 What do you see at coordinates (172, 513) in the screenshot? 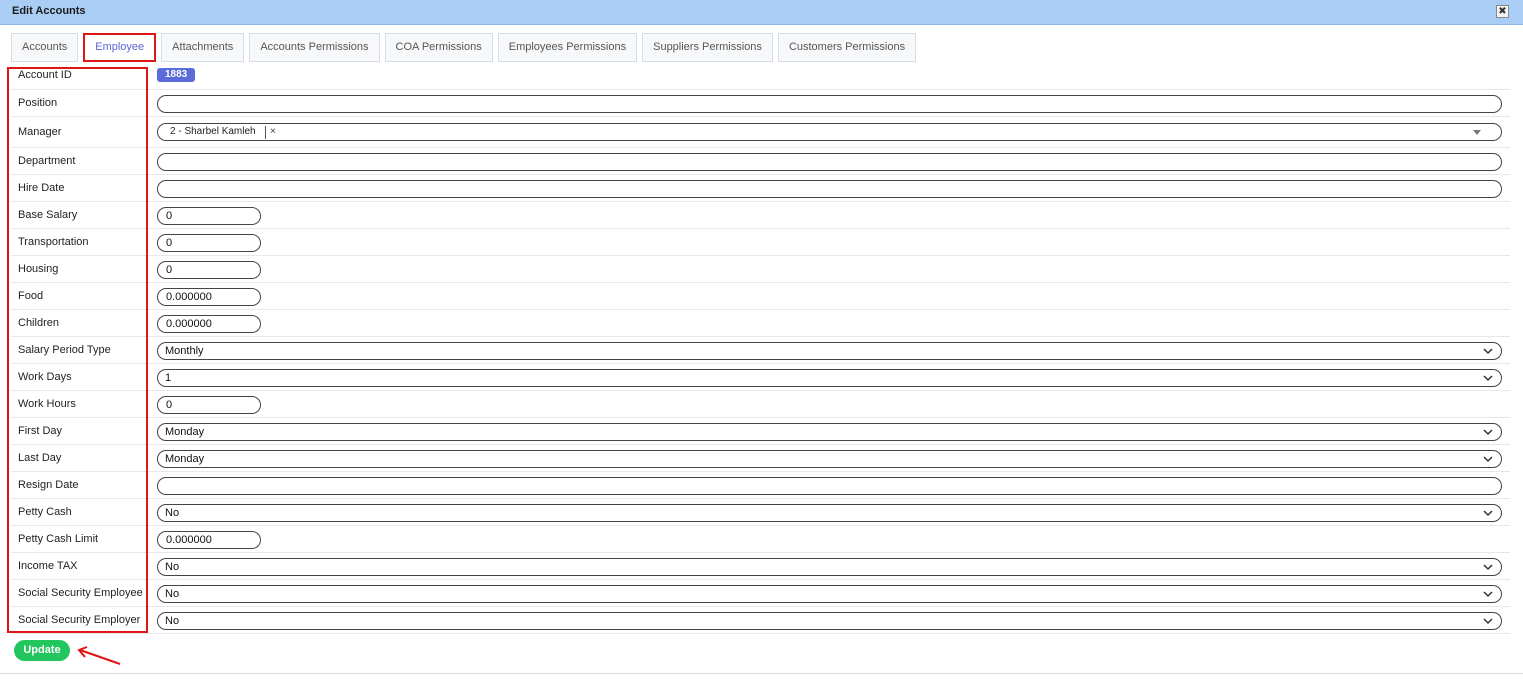
I see `petty-cash-value: No` at bounding box center [172, 513].